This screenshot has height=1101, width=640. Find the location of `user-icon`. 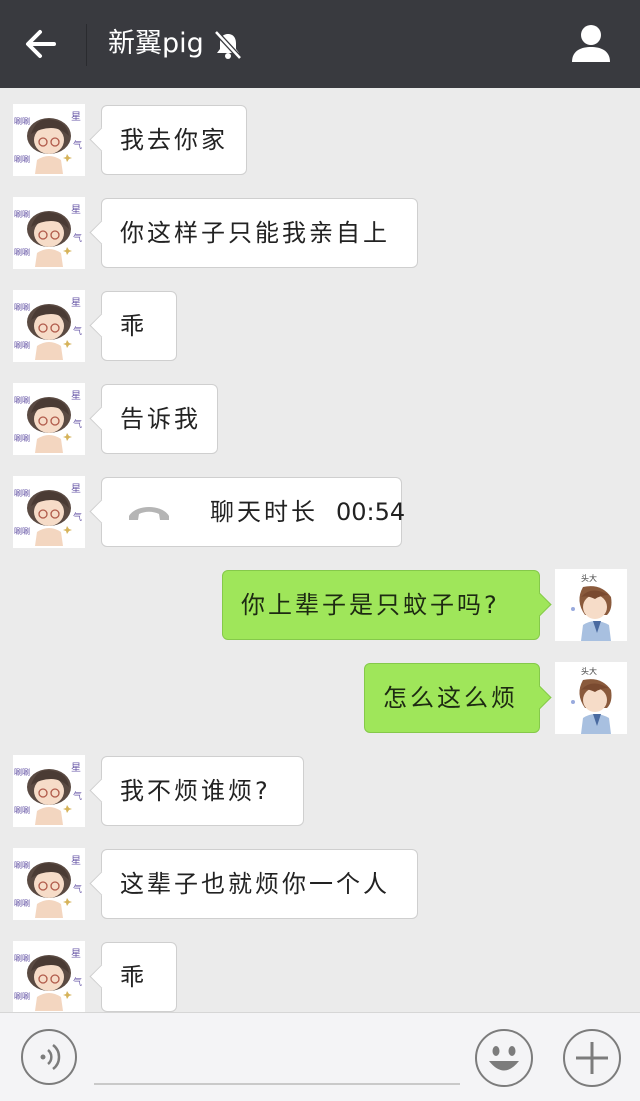

user-icon is located at coordinates (591, 43).